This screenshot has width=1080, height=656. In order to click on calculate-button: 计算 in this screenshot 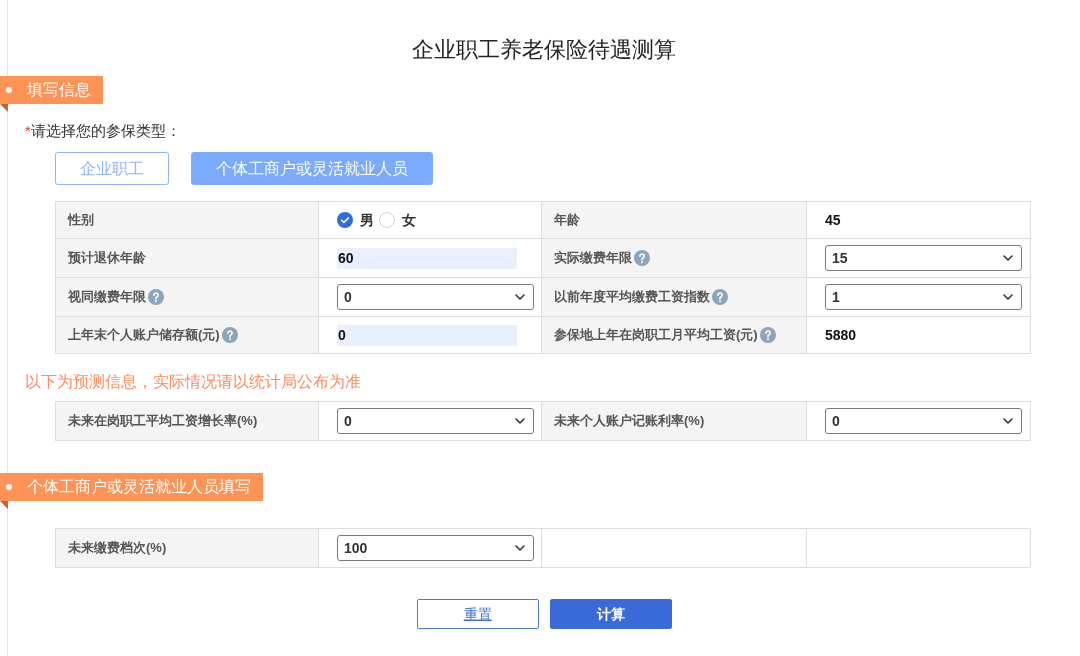, I will do `click(610, 614)`.